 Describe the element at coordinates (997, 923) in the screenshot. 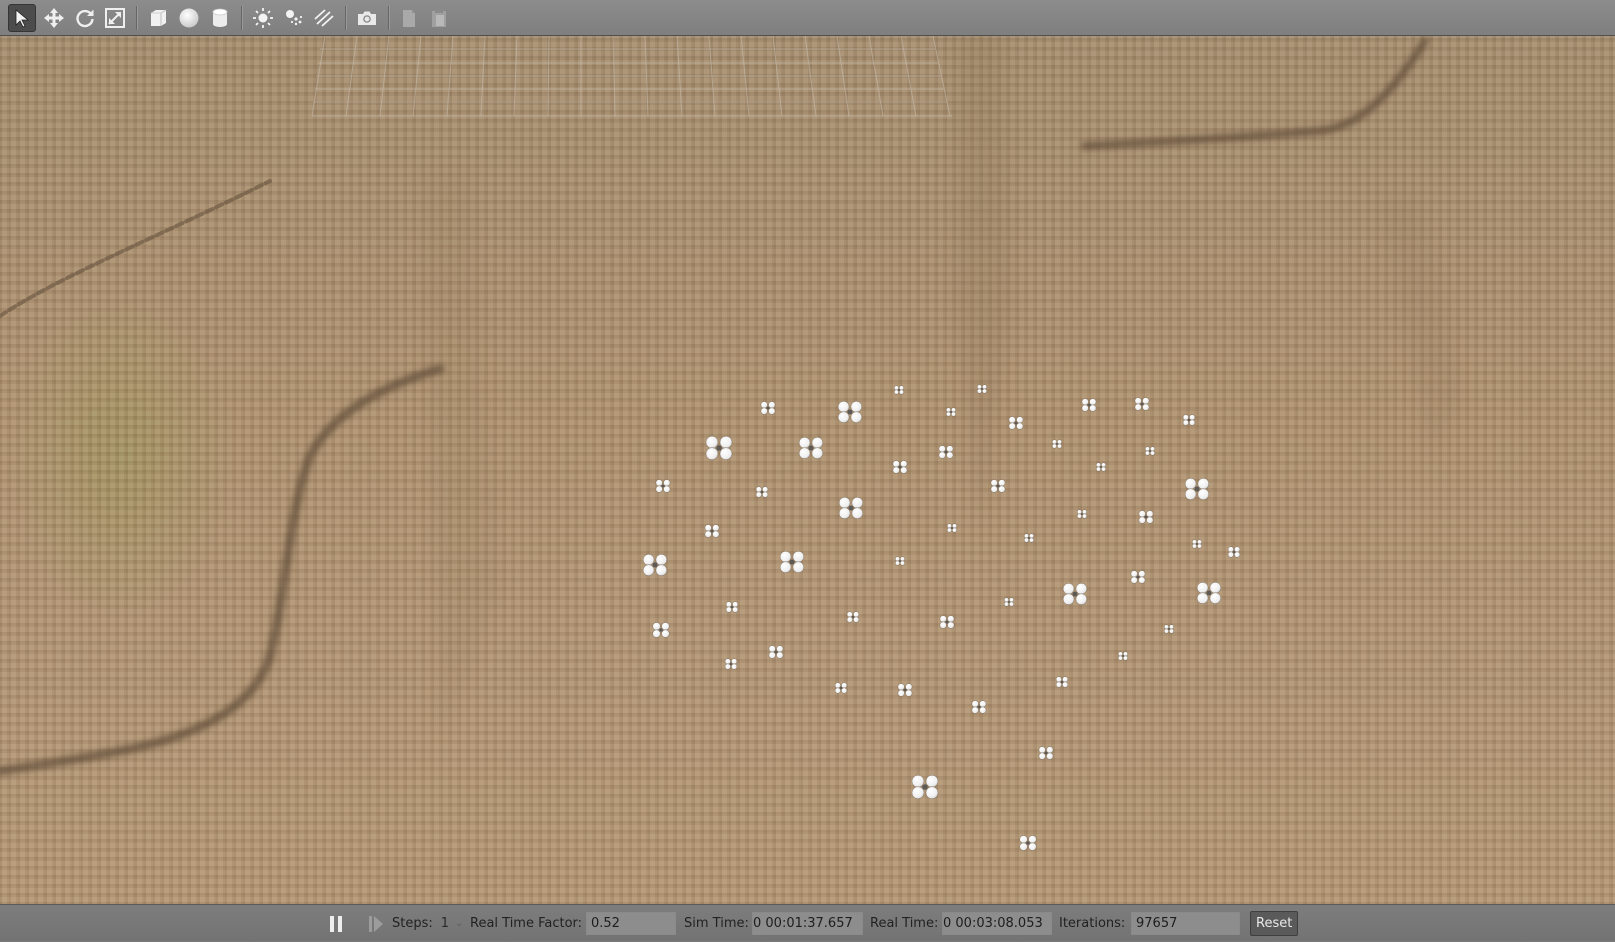

I see `real-time-field: 0 00:03:08.053` at that location.